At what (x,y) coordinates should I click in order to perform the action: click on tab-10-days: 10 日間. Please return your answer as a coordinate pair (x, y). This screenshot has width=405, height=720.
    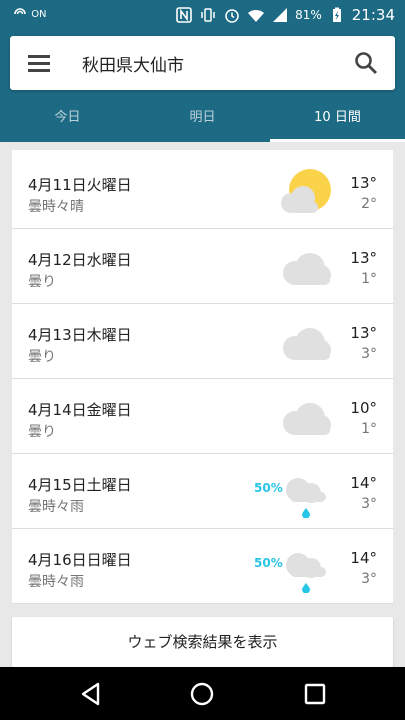
    Looking at the image, I should click on (337, 120).